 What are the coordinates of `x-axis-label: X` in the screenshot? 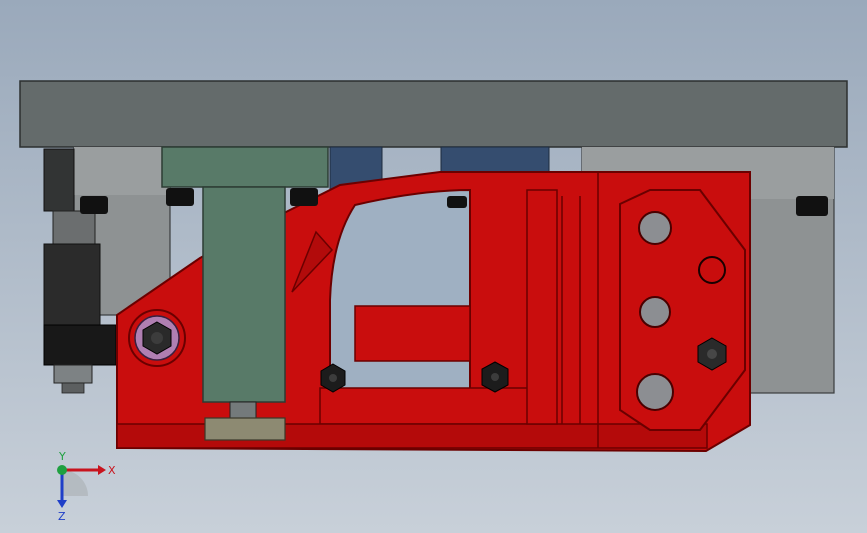 It's located at (112, 470).